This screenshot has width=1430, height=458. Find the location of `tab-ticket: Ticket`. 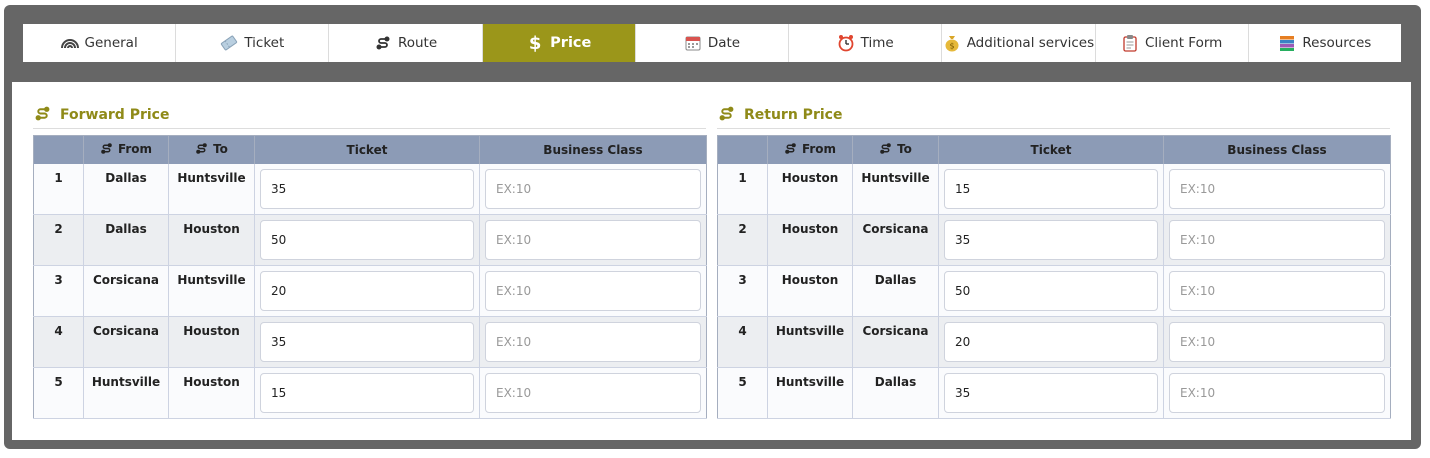

tab-ticket: Ticket is located at coordinates (253, 43).